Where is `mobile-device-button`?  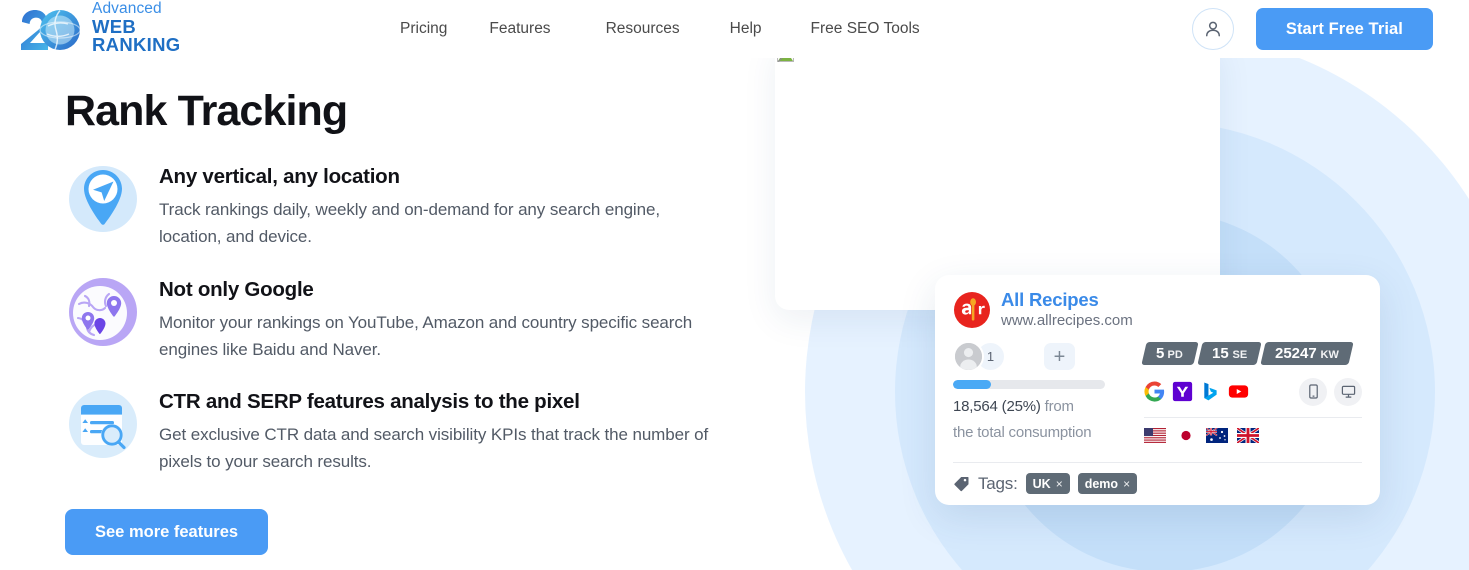 mobile-device-button is located at coordinates (1313, 391).